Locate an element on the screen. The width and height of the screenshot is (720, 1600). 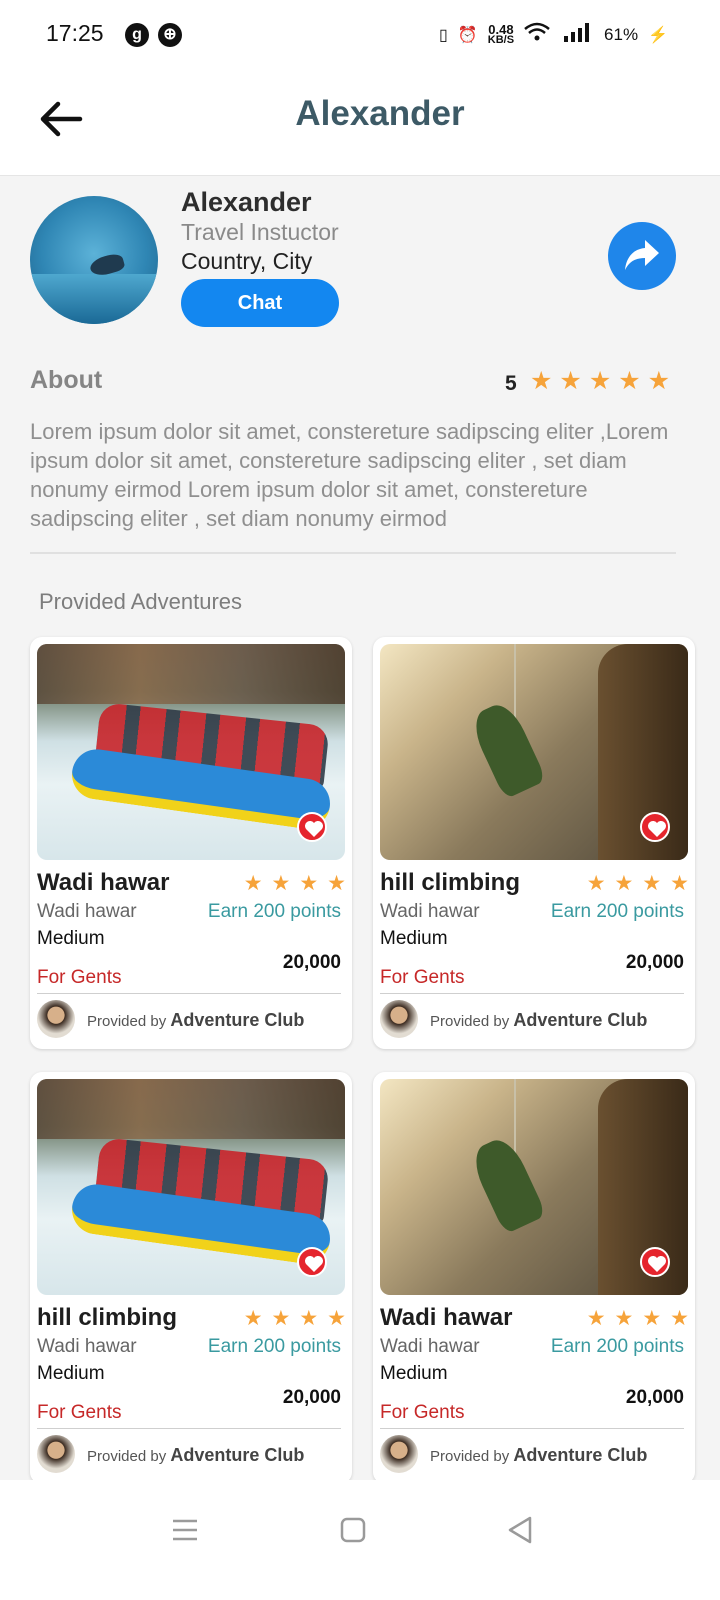
back-triangle-icon is located at coordinates (520, 1530).